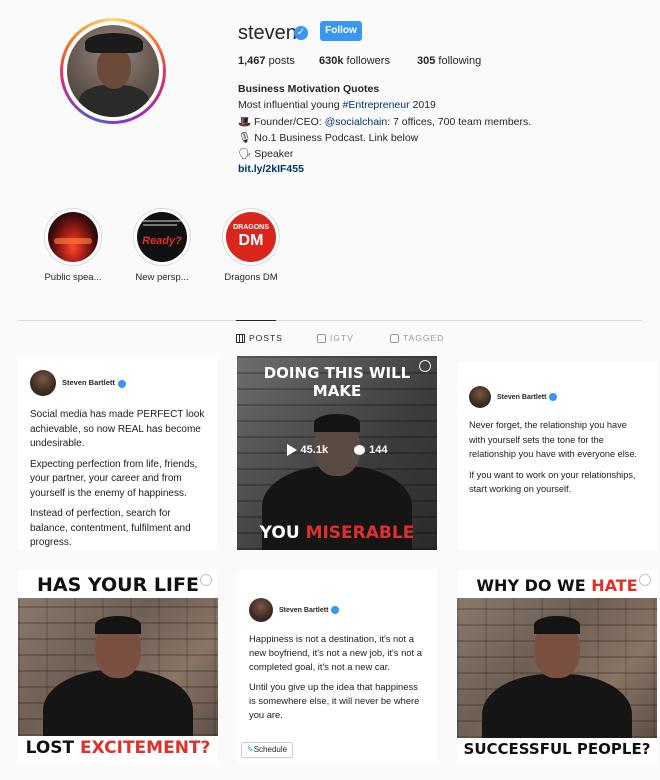  What do you see at coordinates (426, 61) in the screenshot?
I see `following-count: 305` at bounding box center [426, 61].